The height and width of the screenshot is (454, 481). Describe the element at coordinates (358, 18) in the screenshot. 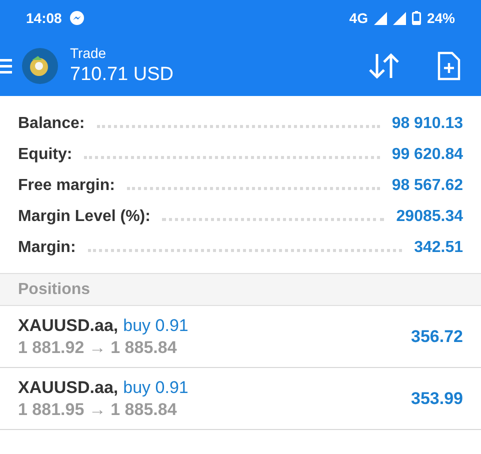

I see `network-type: 4G` at that location.